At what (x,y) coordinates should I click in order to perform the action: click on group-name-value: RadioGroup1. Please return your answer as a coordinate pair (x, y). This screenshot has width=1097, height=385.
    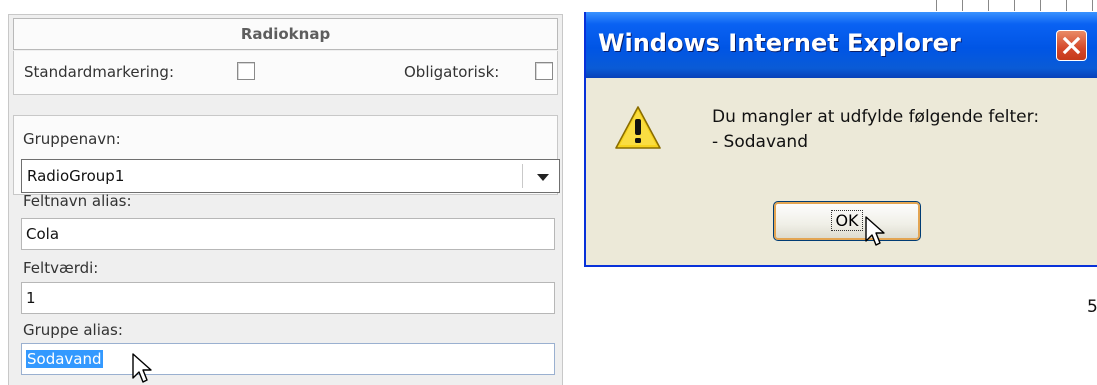
    Looking at the image, I should click on (76, 176).